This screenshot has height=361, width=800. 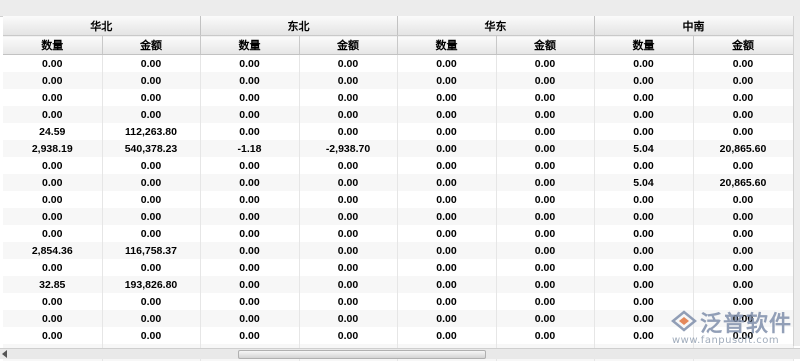 I want to click on quantity-cell: 5.04, so click(x=643, y=182).